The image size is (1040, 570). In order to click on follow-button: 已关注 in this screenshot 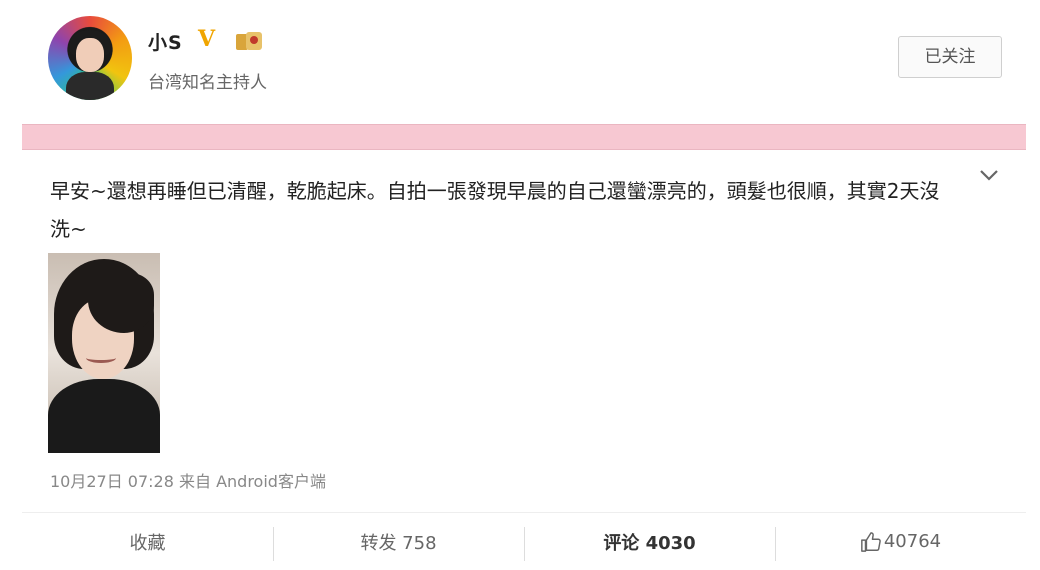, I will do `click(950, 57)`.